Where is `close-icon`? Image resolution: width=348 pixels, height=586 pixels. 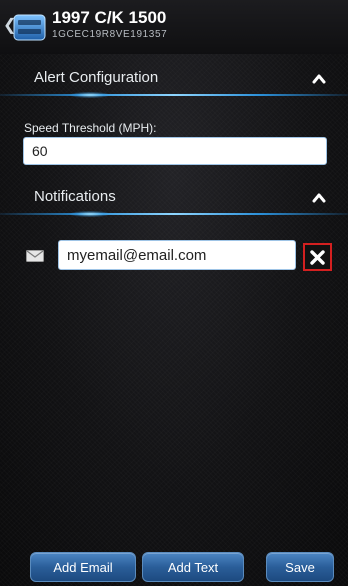 close-icon is located at coordinates (317, 257).